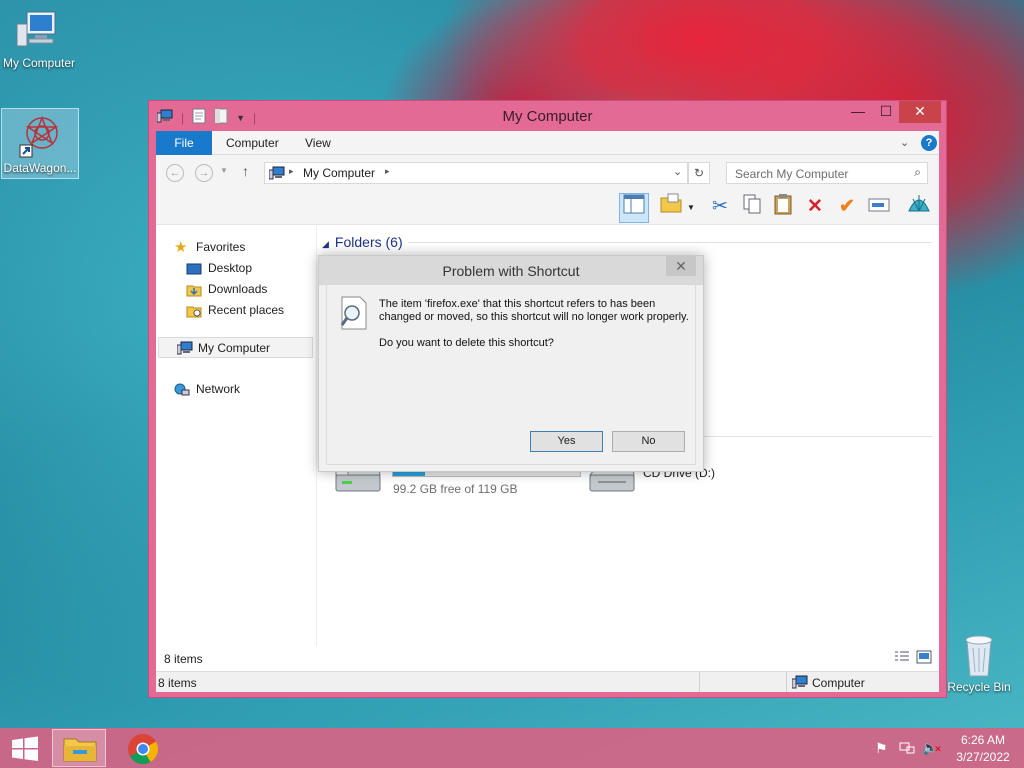 This screenshot has height=768, width=1024. I want to click on tab-file: File, so click(184, 143).